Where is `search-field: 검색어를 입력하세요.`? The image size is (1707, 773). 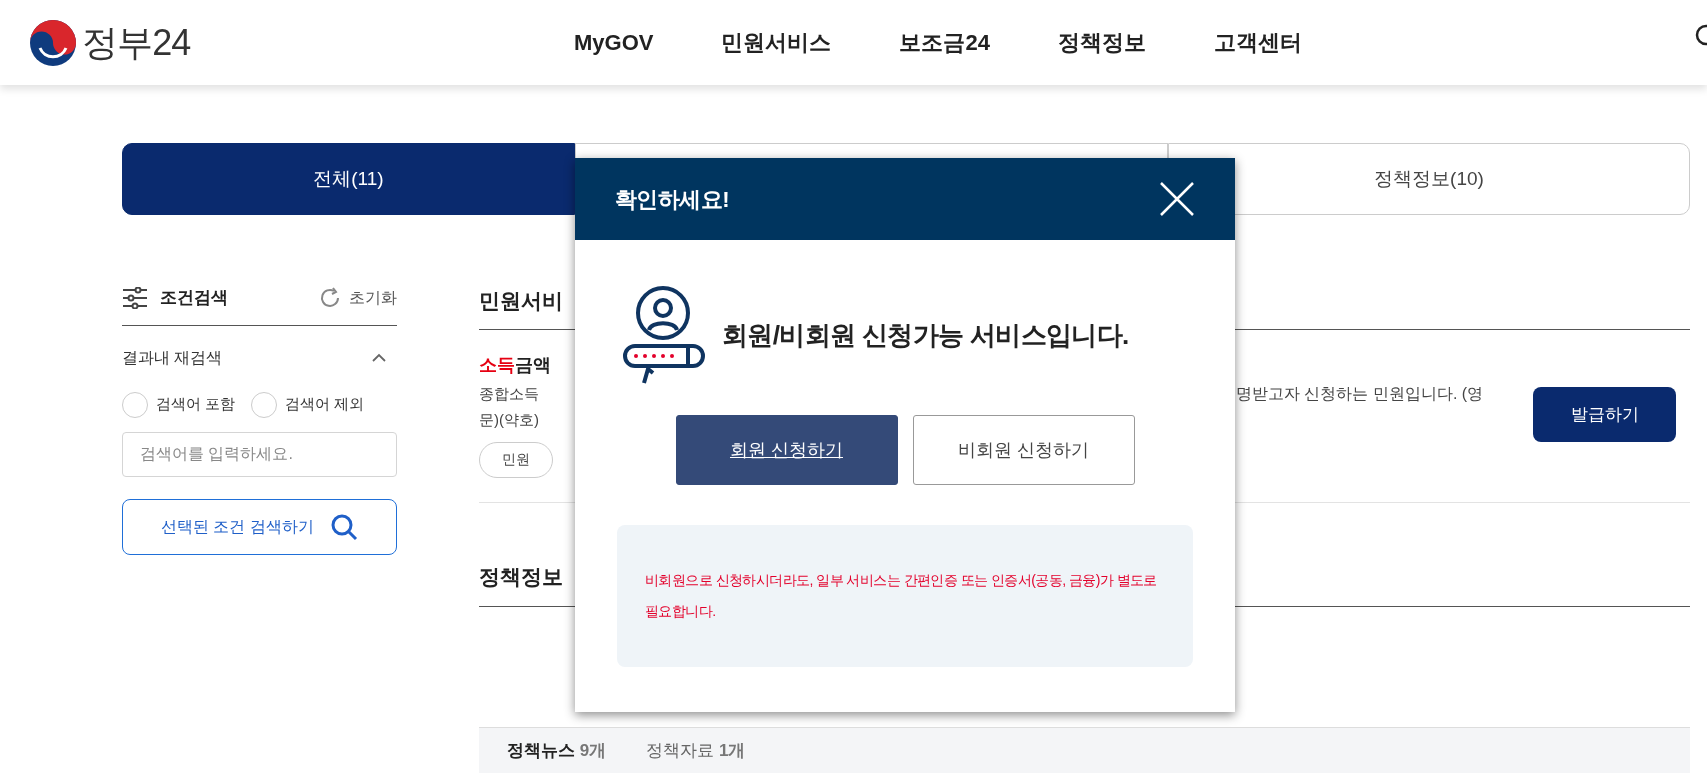 search-field: 검색어를 입력하세요. is located at coordinates (259, 454).